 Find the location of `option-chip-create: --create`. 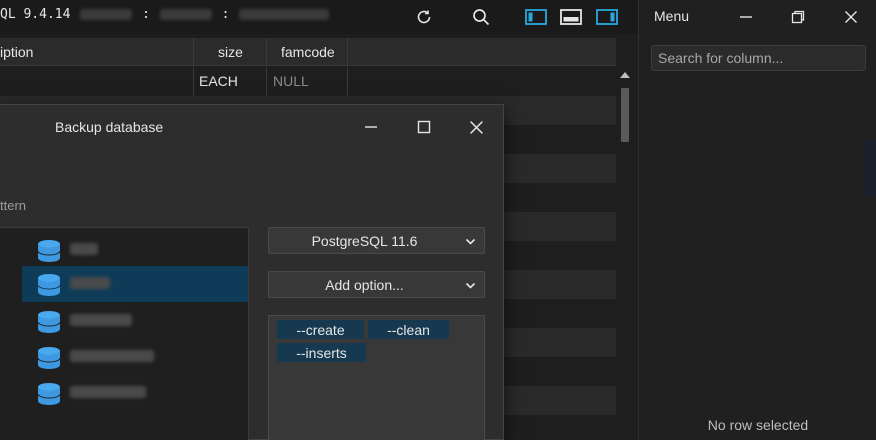

option-chip-create: --create is located at coordinates (320, 329).